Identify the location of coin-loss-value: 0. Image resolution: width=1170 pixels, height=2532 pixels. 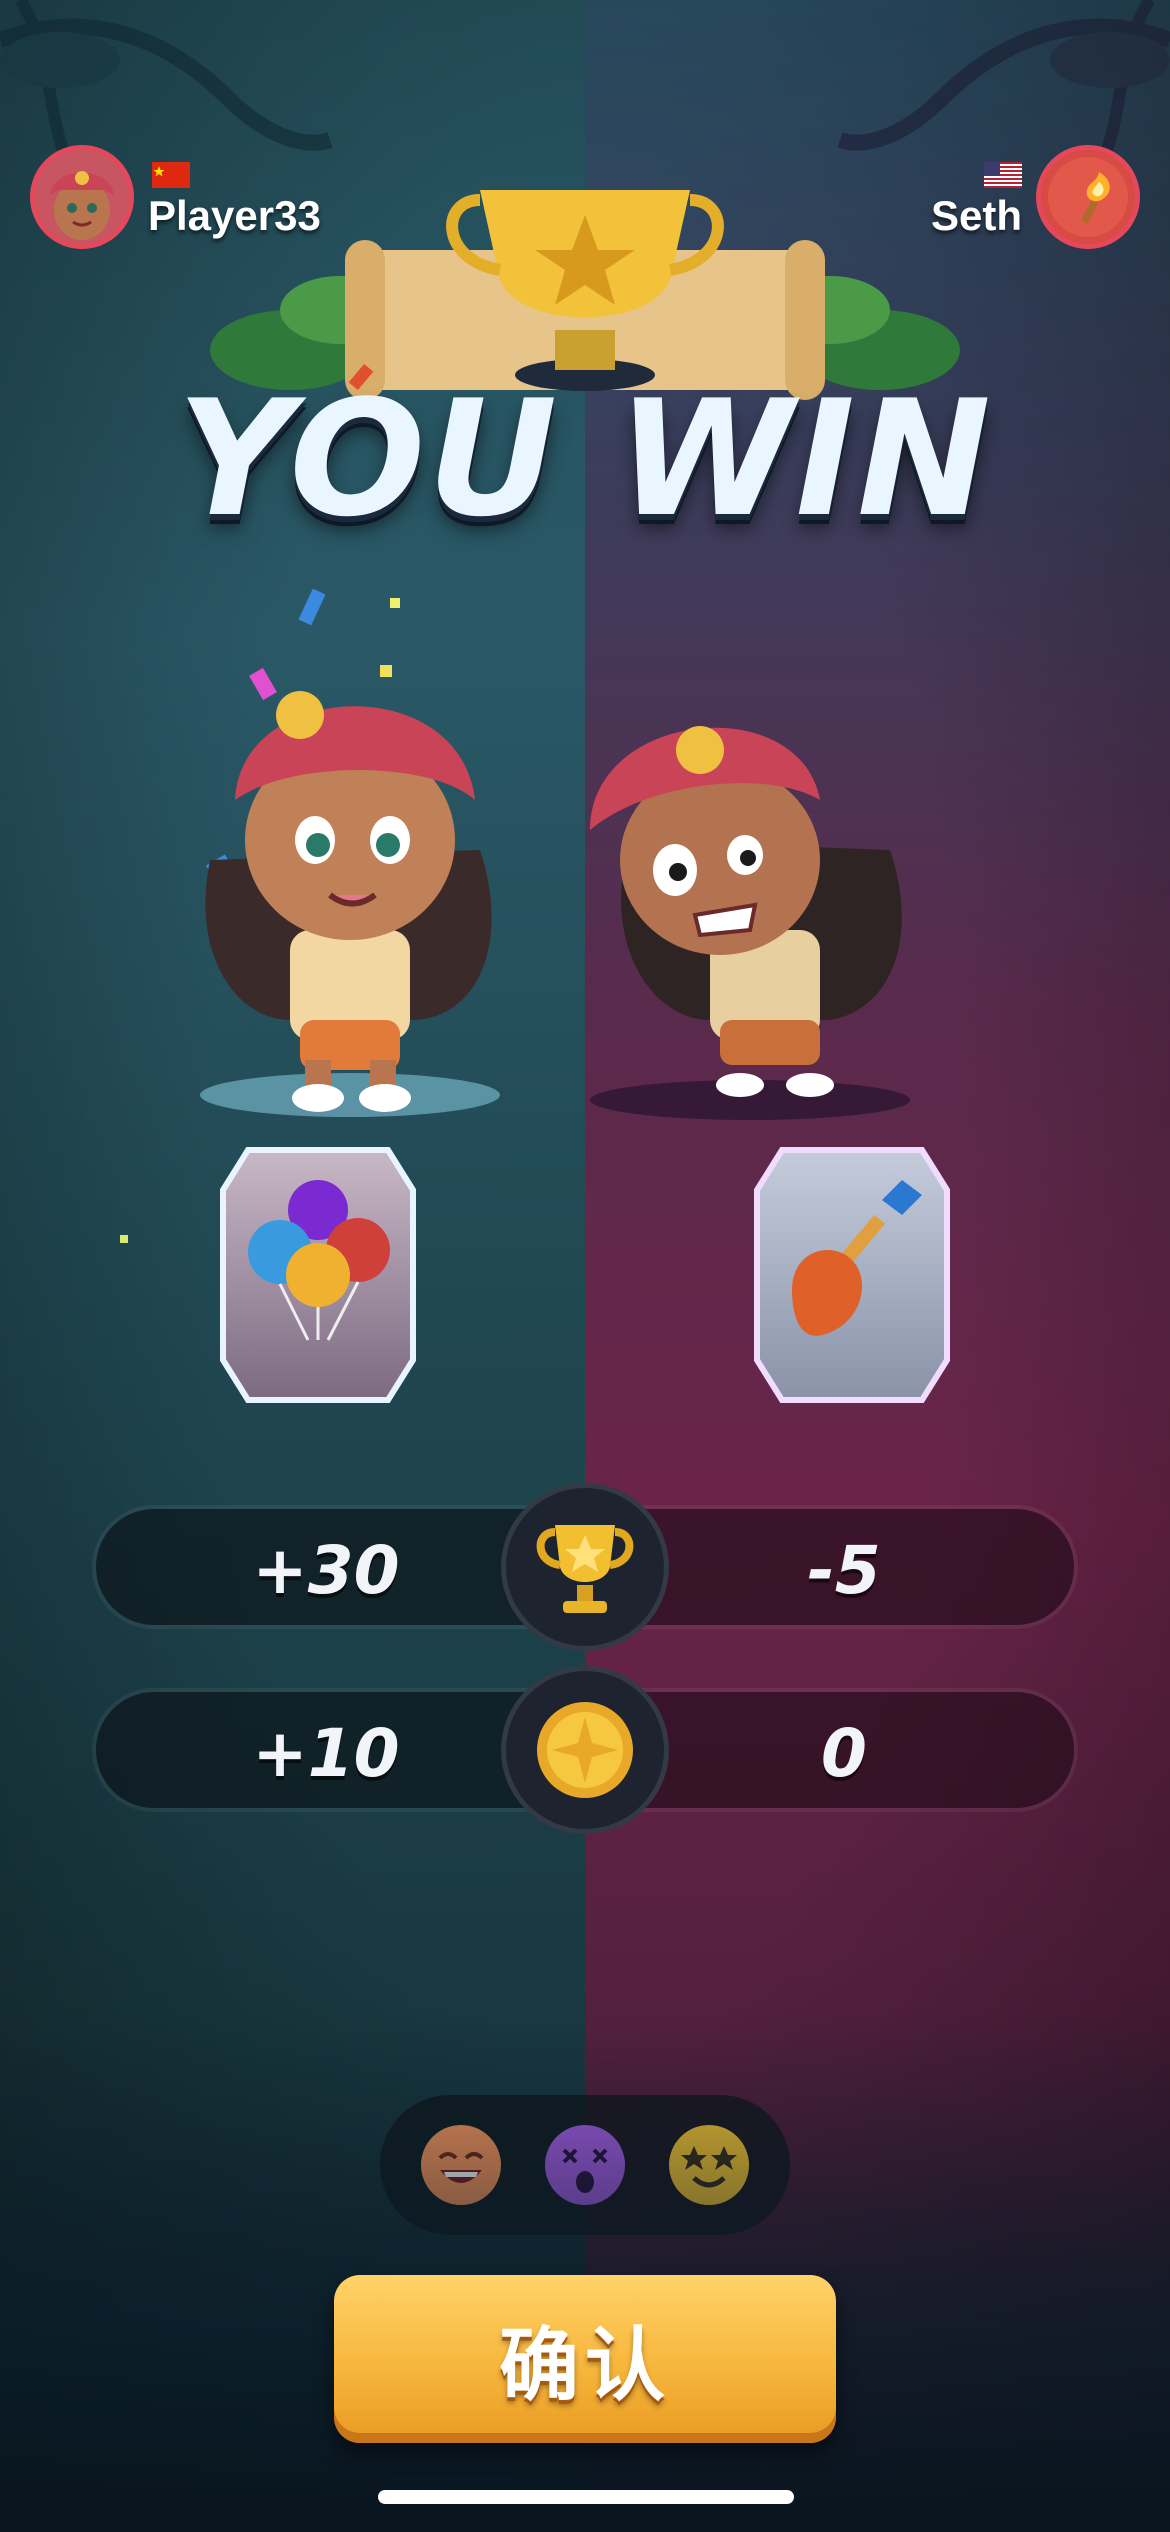
(844, 1753).